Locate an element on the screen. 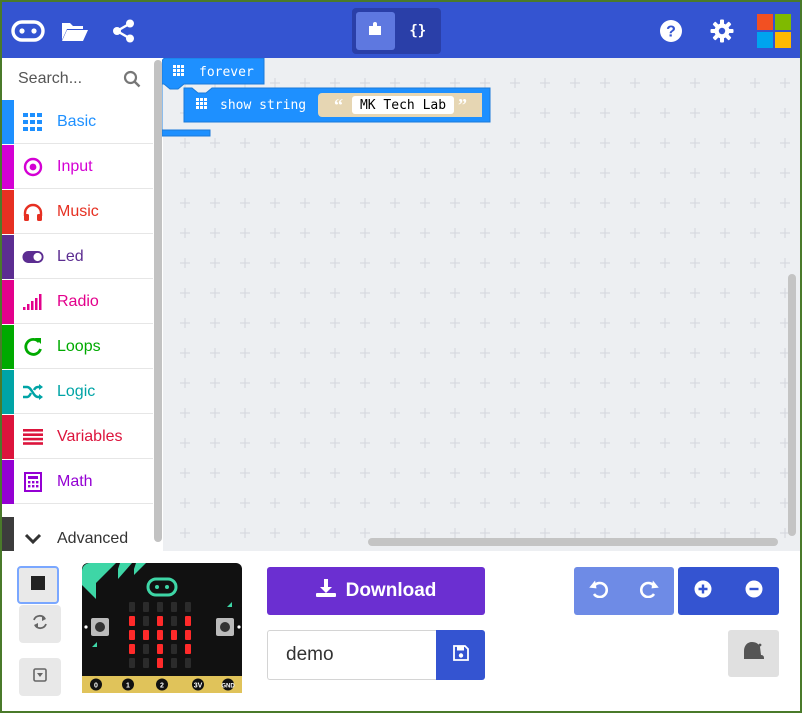 Image resolution: width=802 pixels, height=713 pixels. category-label: Input is located at coordinates (75, 166).